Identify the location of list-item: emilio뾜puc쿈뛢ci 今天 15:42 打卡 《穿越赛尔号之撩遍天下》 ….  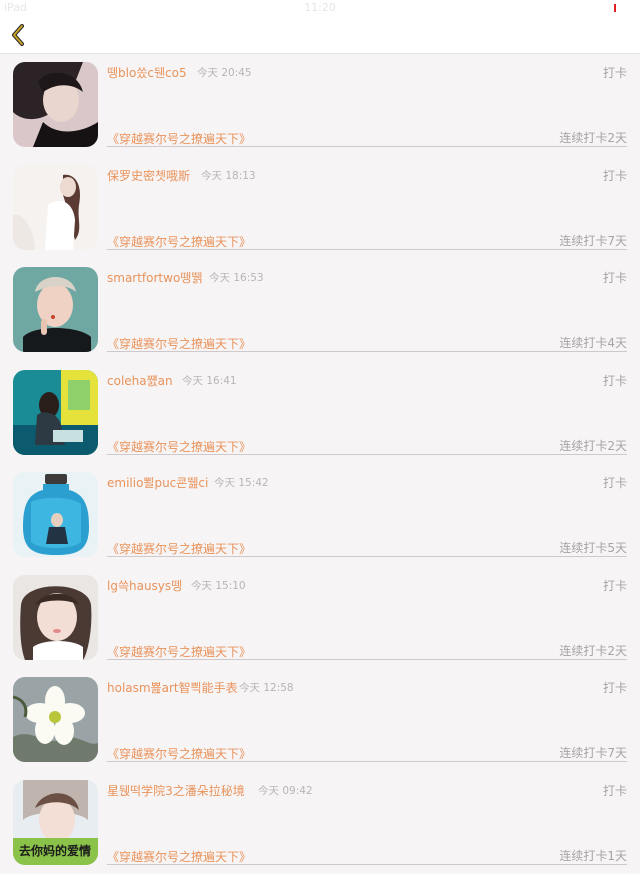
(320, 515).